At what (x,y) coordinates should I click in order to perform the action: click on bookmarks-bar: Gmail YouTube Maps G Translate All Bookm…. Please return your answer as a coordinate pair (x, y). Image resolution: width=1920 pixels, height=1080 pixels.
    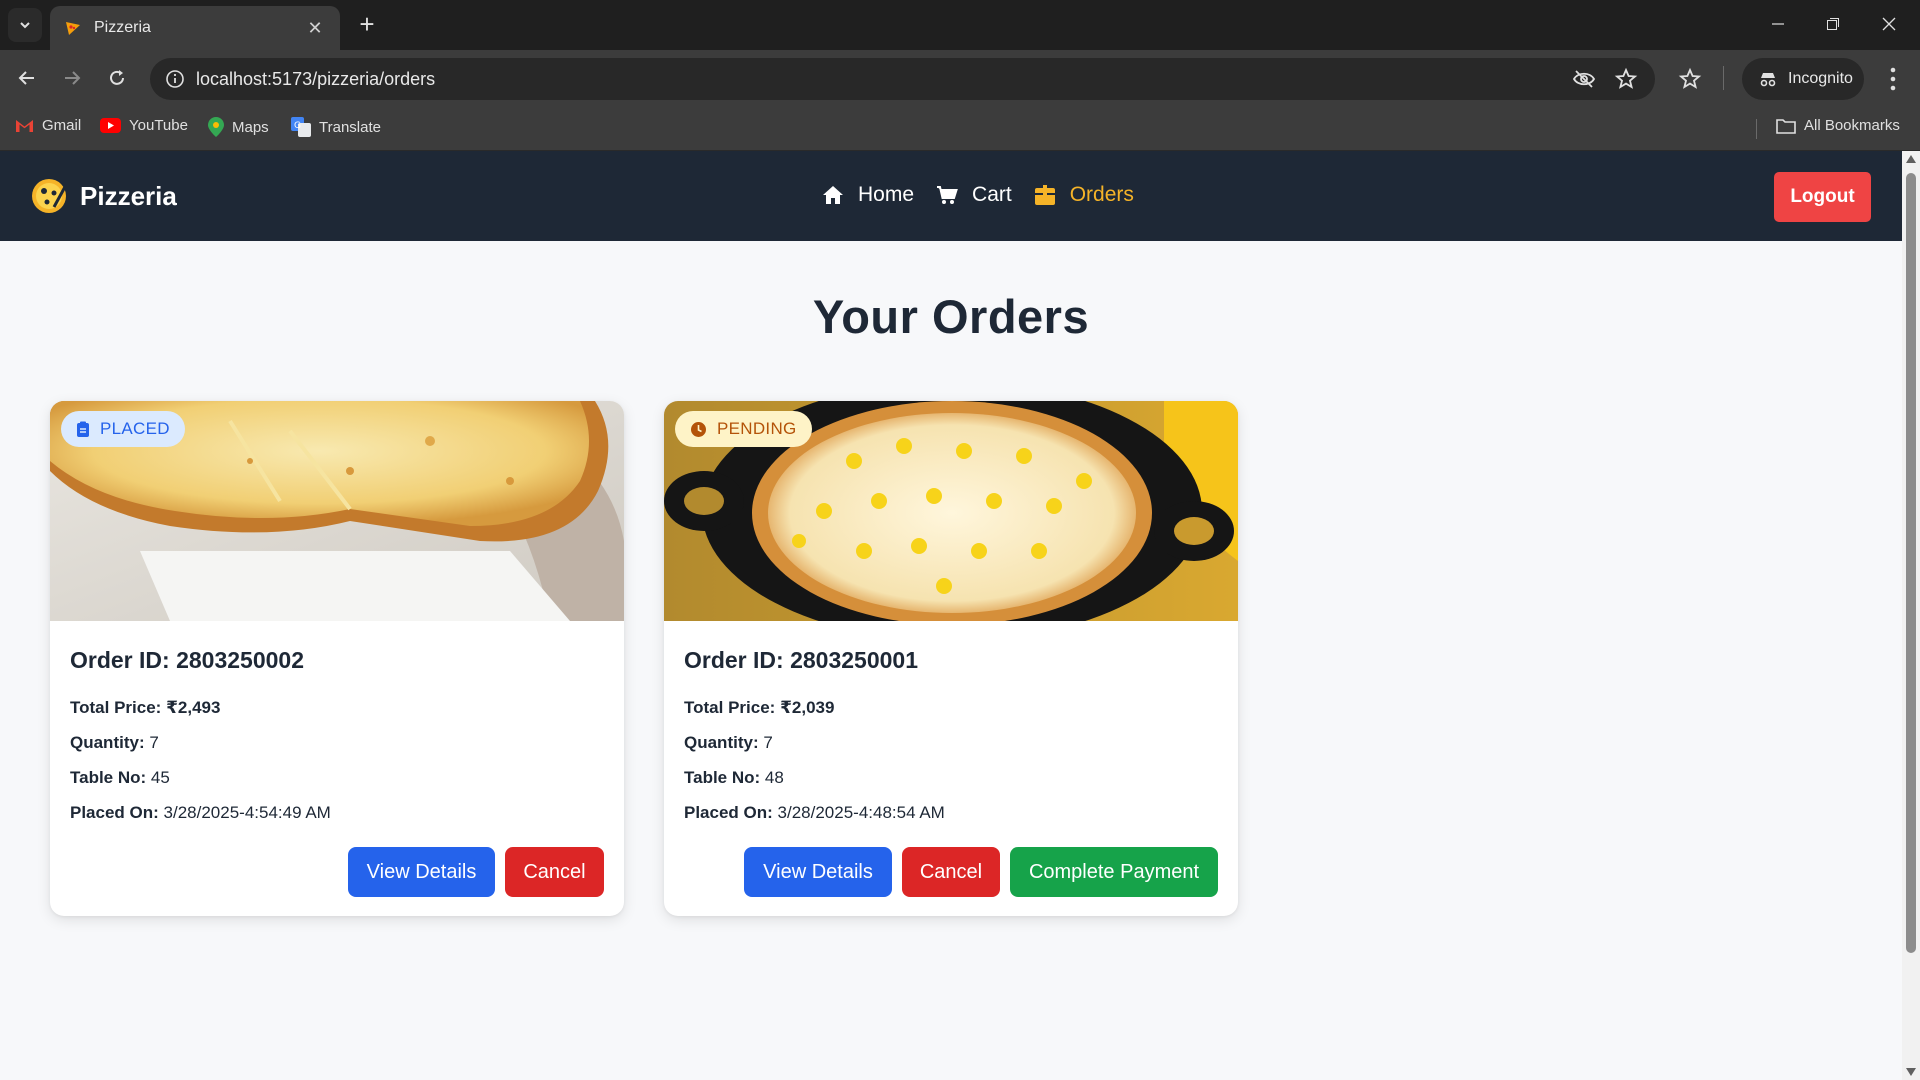
    Looking at the image, I should click on (960, 129).